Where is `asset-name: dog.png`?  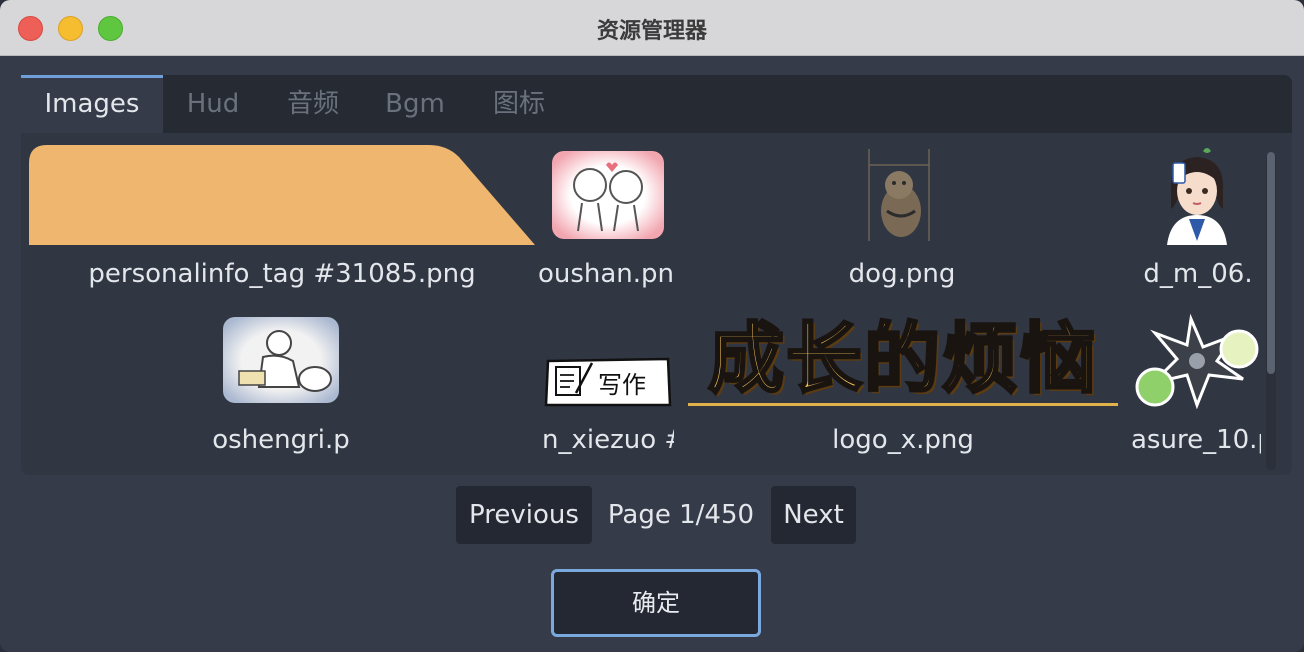
asset-name: dog.png is located at coordinates (902, 274).